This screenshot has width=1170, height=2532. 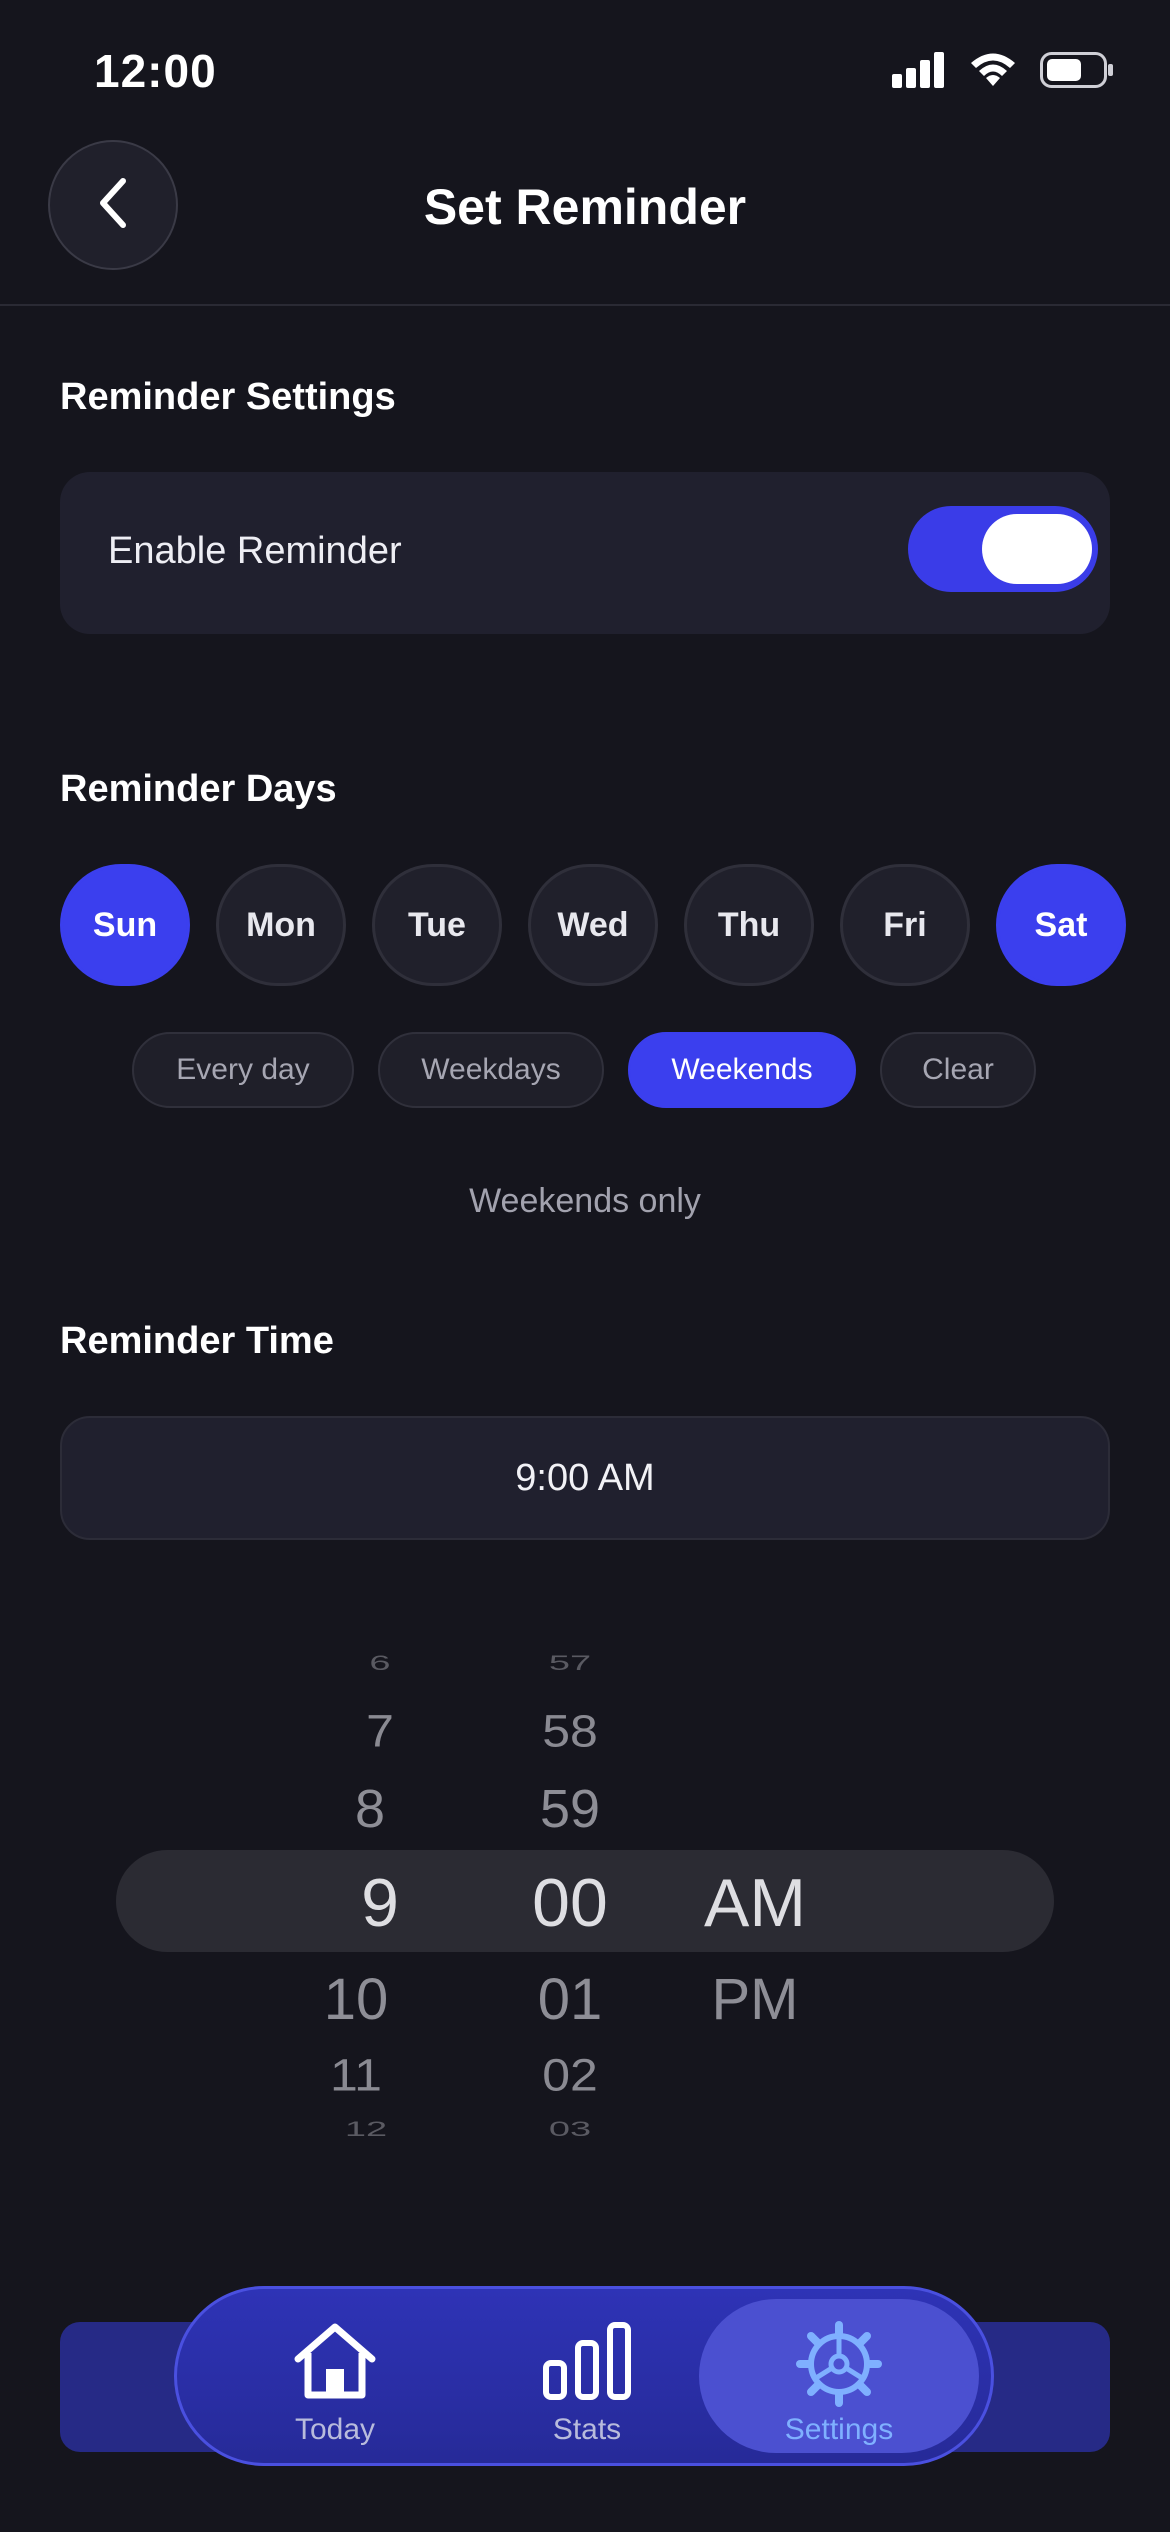 What do you see at coordinates (587, 2363) in the screenshot?
I see `bar-chart-icon` at bounding box center [587, 2363].